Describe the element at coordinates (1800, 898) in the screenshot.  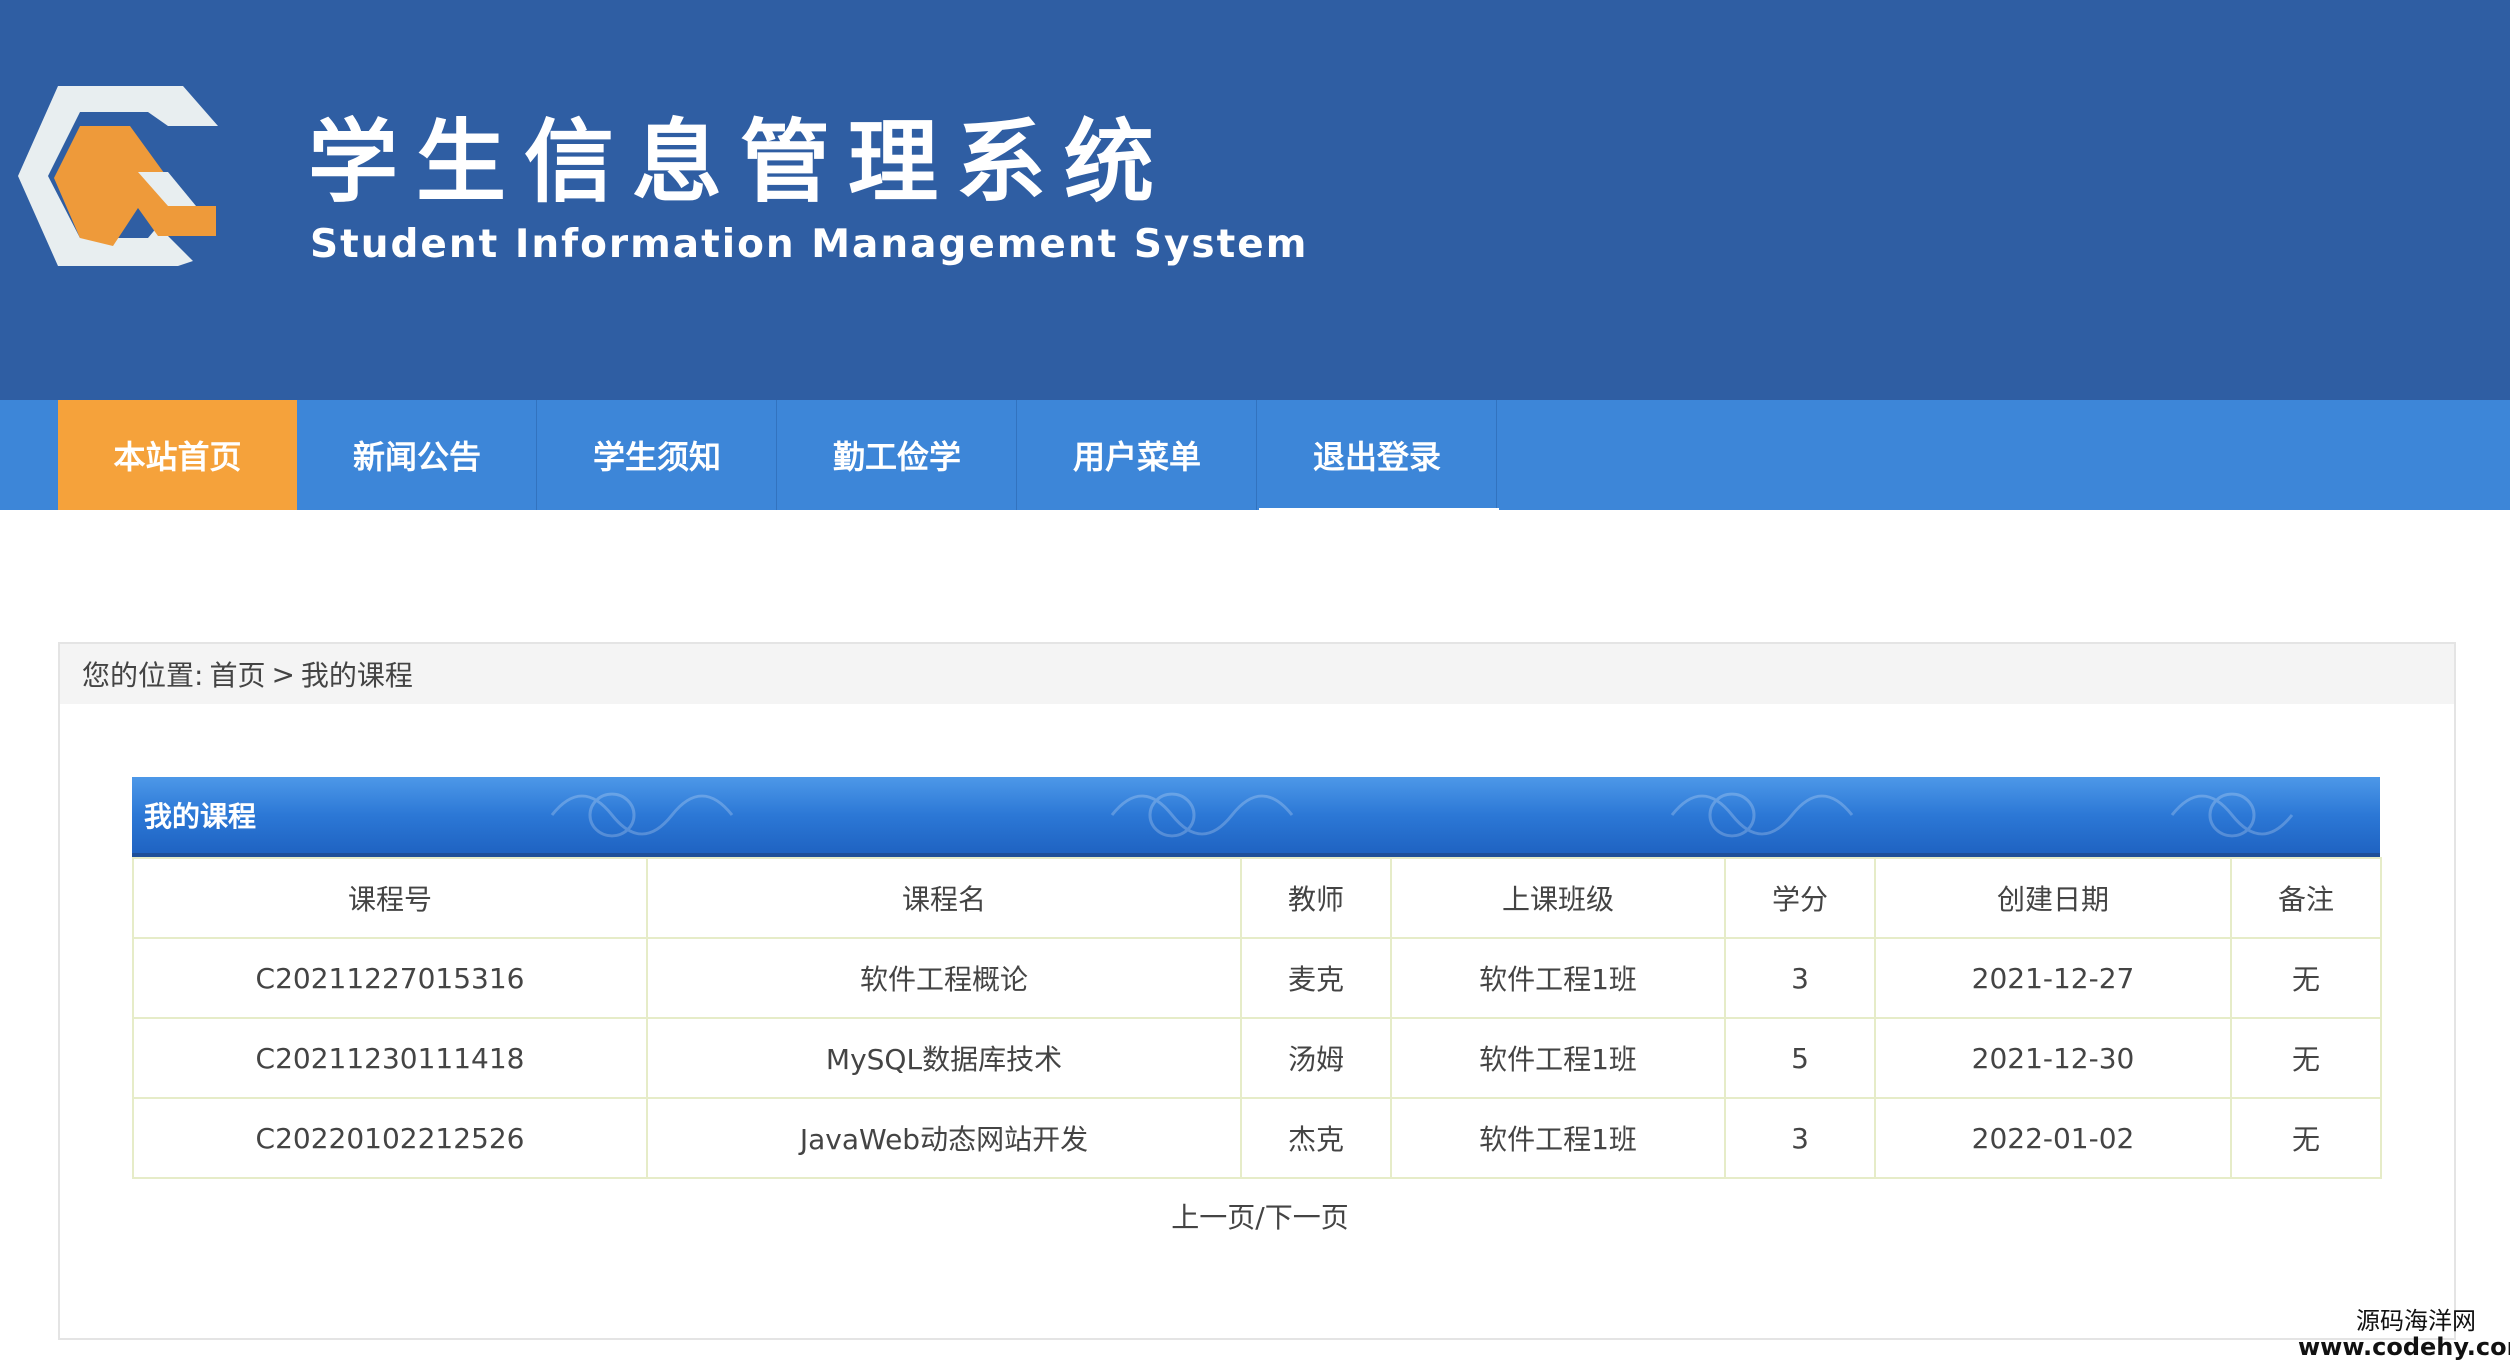
I see `column-header-credits: 学分` at that location.